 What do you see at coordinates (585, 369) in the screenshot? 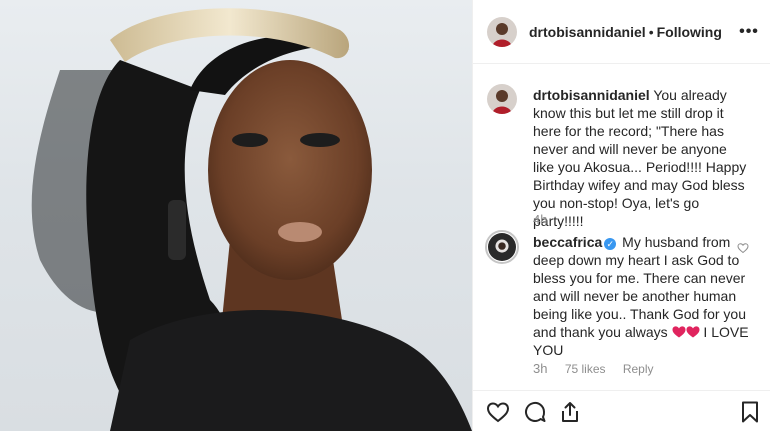
I see `comment-likes: 75 likes` at bounding box center [585, 369].